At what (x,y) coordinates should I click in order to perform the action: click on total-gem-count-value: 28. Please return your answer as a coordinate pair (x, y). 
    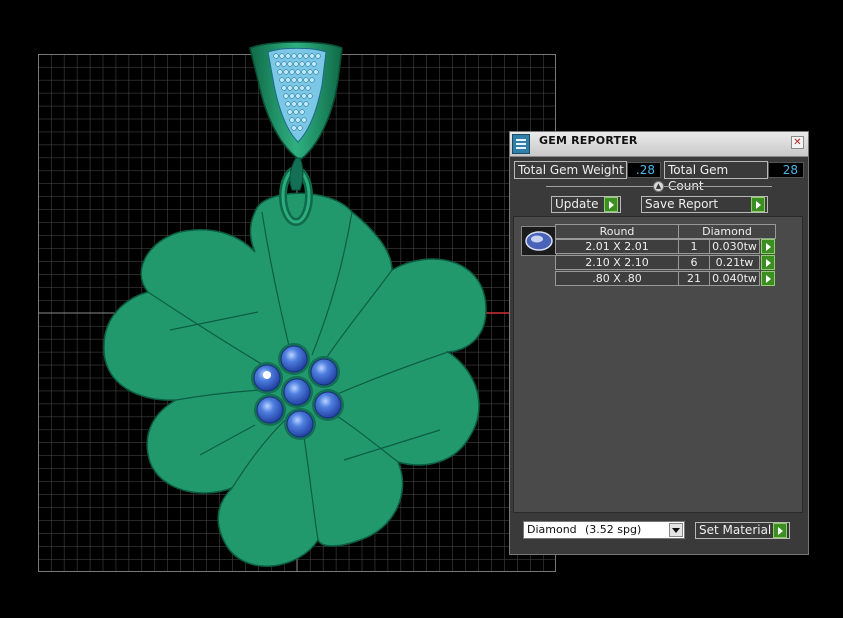
    Looking at the image, I should click on (786, 170).